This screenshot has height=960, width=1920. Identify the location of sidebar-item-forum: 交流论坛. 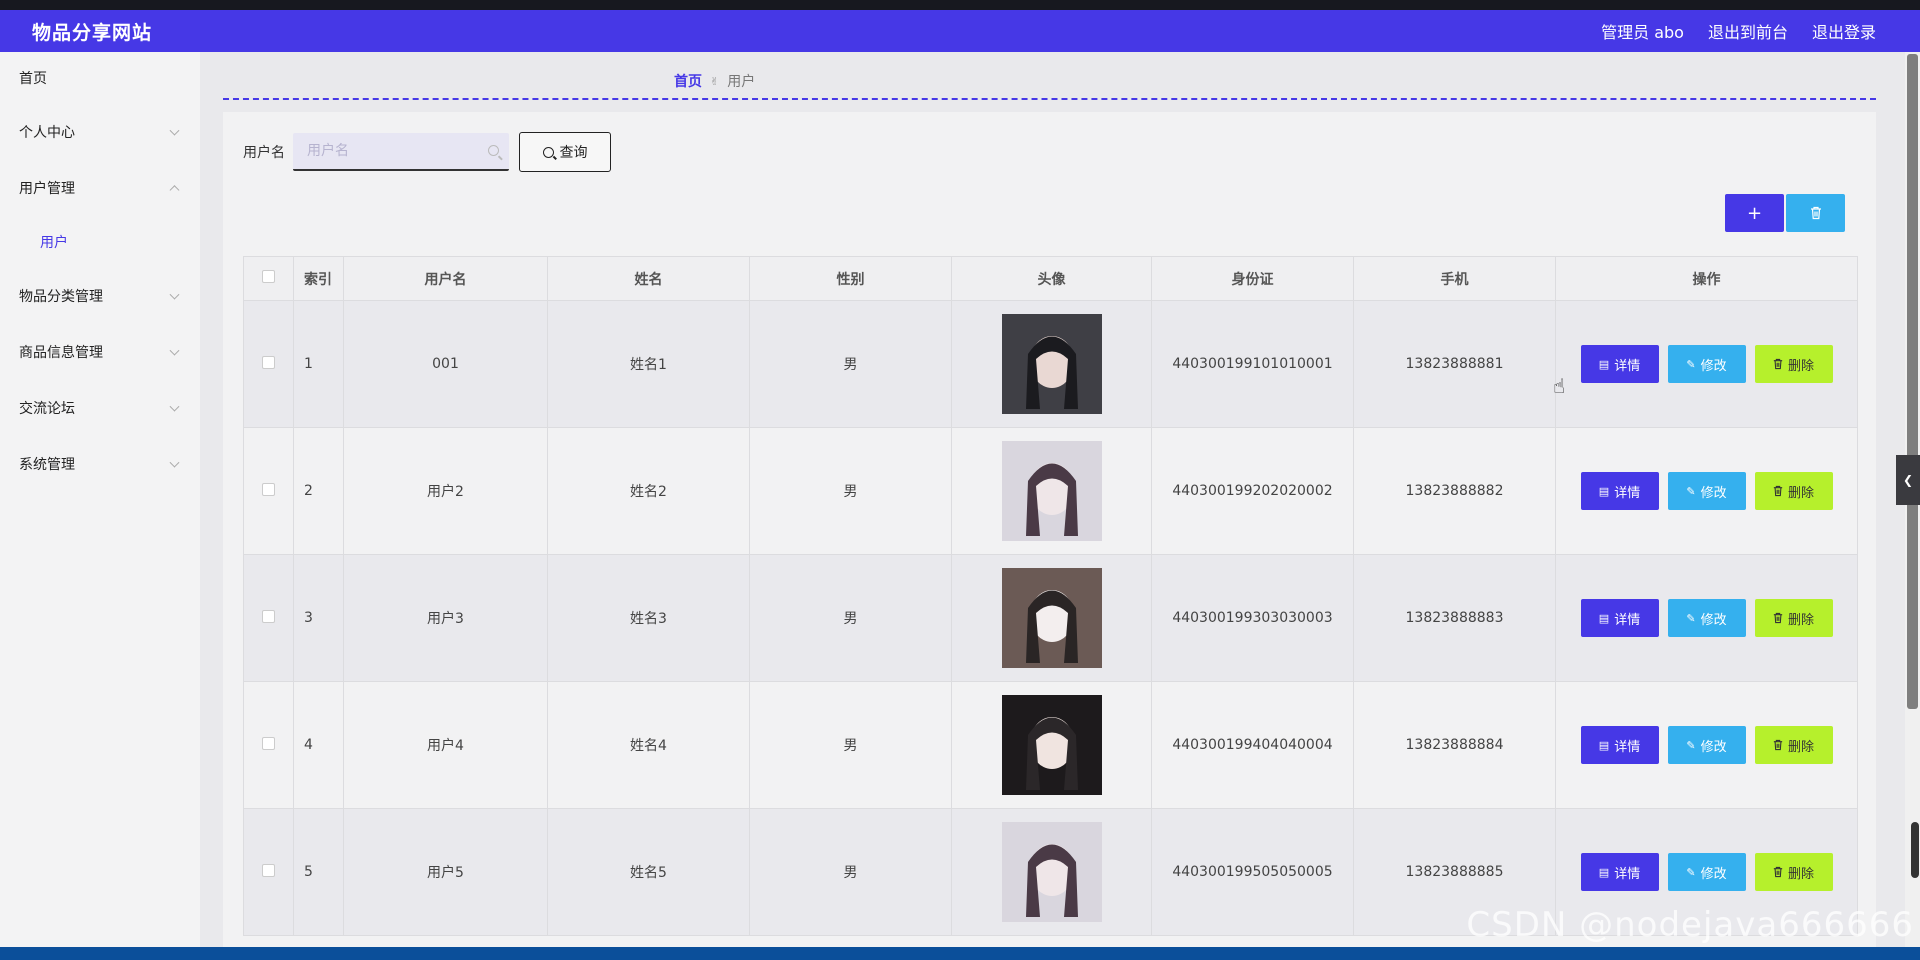
(100, 408).